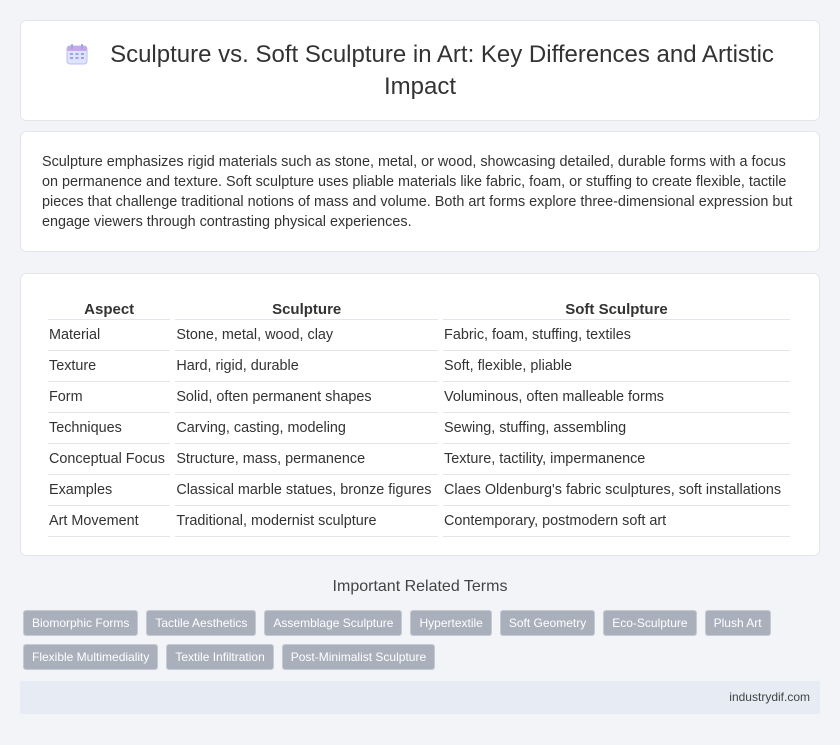 The height and width of the screenshot is (745, 840). What do you see at coordinates (307, 366) in the screenshot?
I see `table-cell: Hard, rigid, durable` at bounding box center [307, 366].